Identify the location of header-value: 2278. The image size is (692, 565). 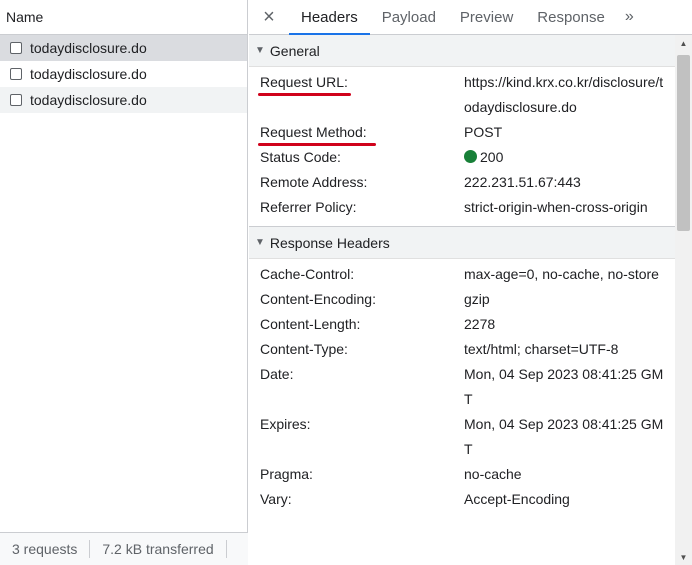
(480, 324).